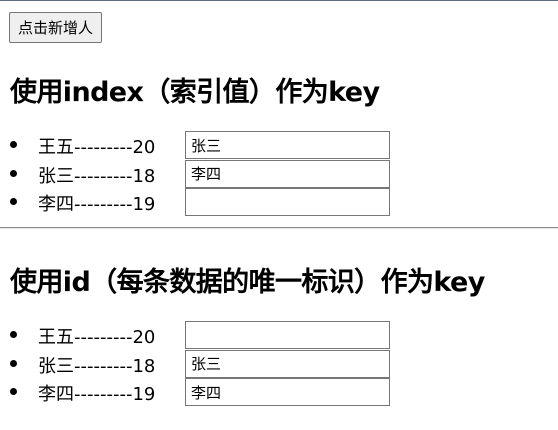 This screenshot has width=558, height=430. What do you see at coordinates (56, 27) in the screenshot?
I see `add-person-button: 点击新增人` at bounding box center [56, 27].